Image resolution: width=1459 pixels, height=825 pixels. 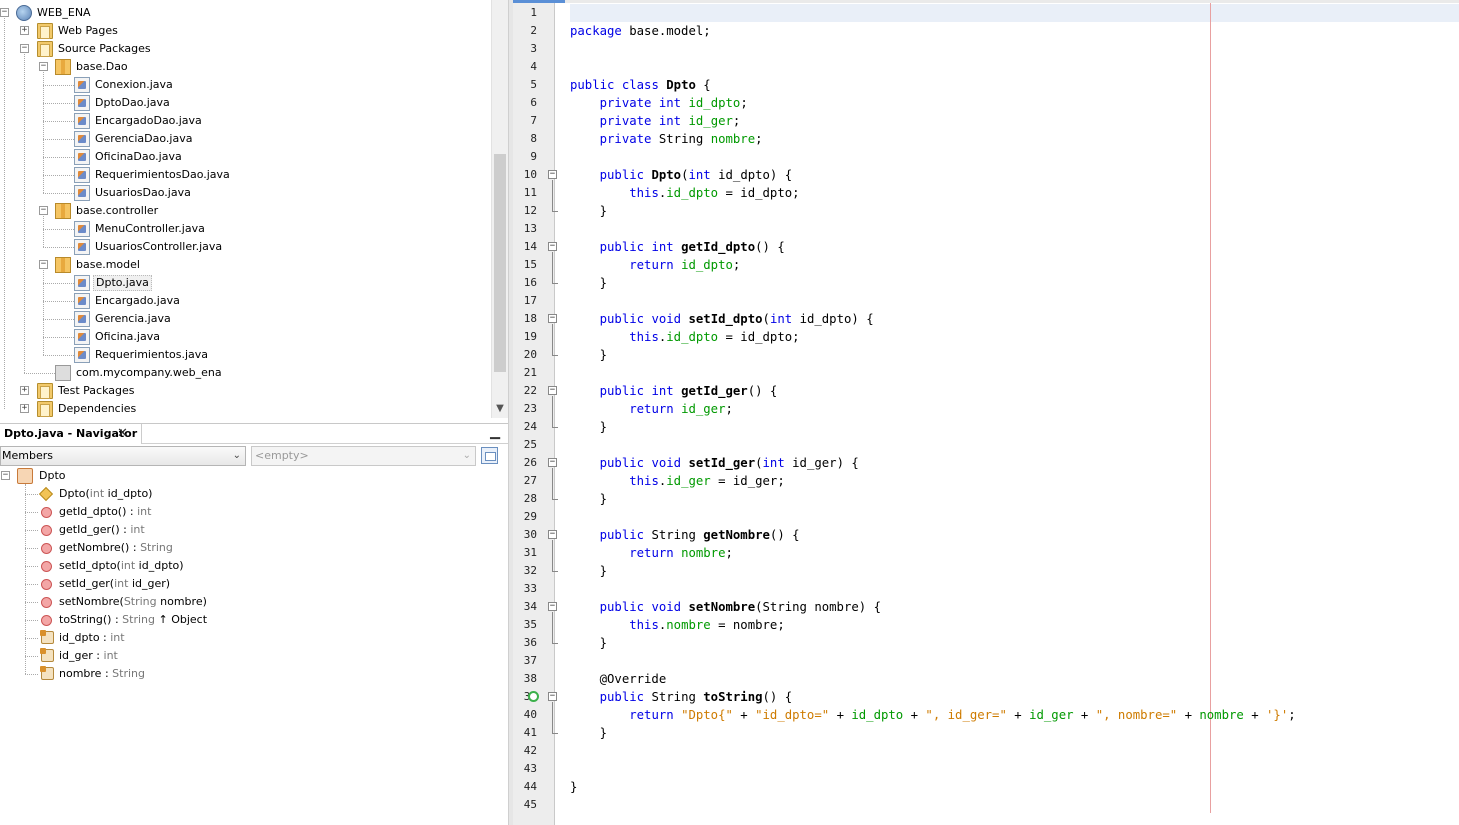 What do you see at coordinates (525, 175) in the screenshot?
I see `line-number: 10` at bounding box center [525, 175].